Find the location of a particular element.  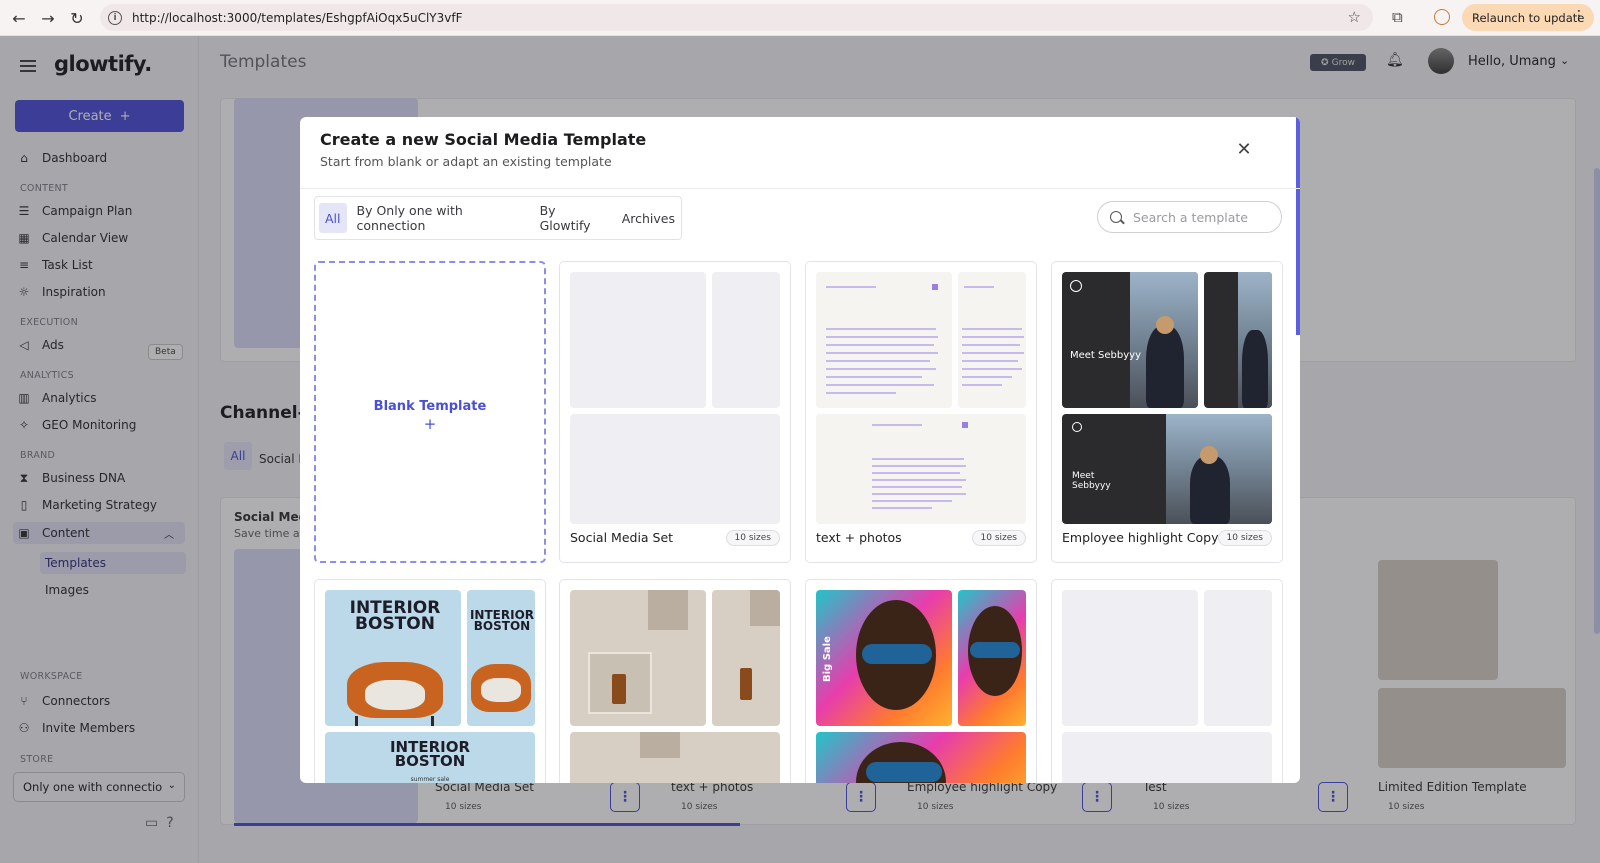

tab-archives: Archives is located at coordinates (648, 218).